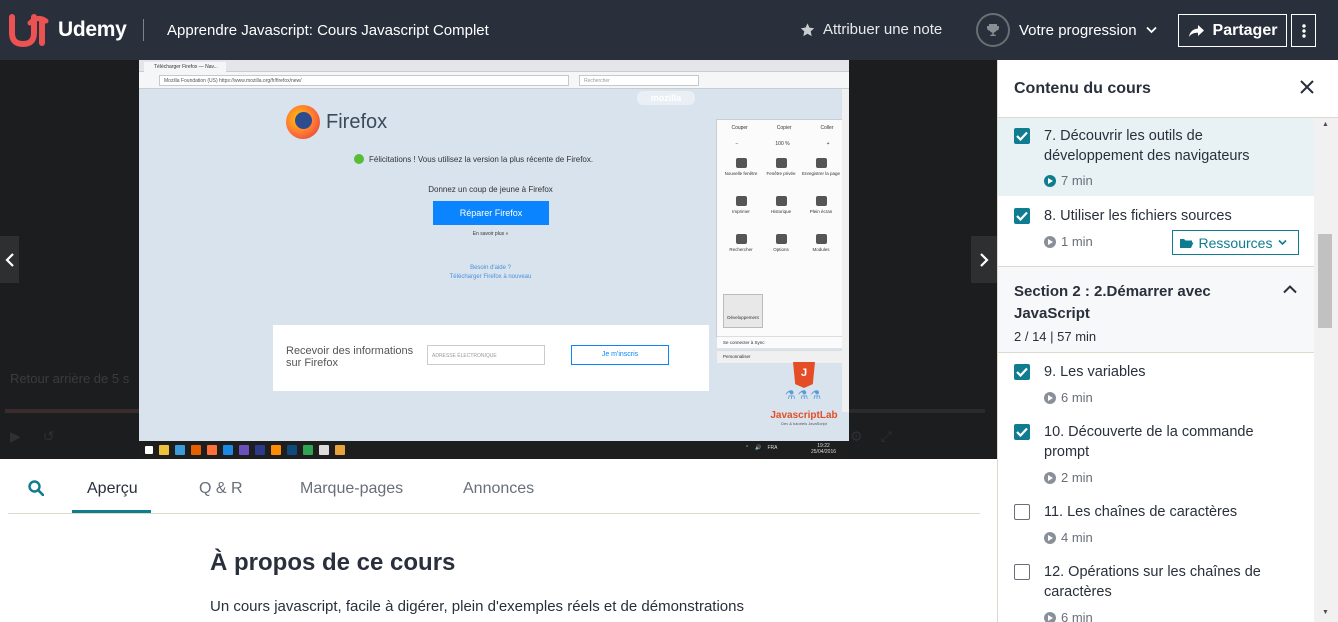 This screenshot has height=622, width=1338. Describe the element at coordinates (143, 30) in the screenshot. I see `header-divider` at that location.